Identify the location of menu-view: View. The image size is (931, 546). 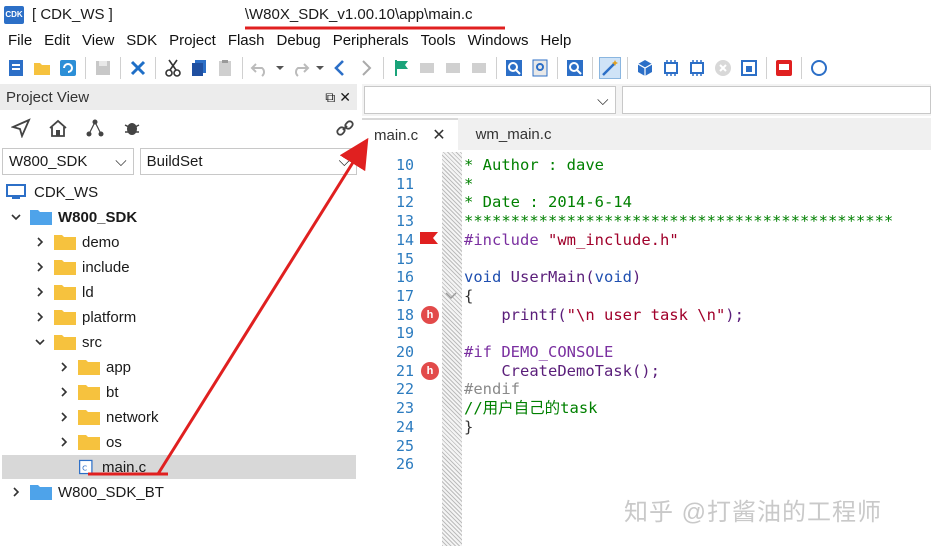
(98, 41).